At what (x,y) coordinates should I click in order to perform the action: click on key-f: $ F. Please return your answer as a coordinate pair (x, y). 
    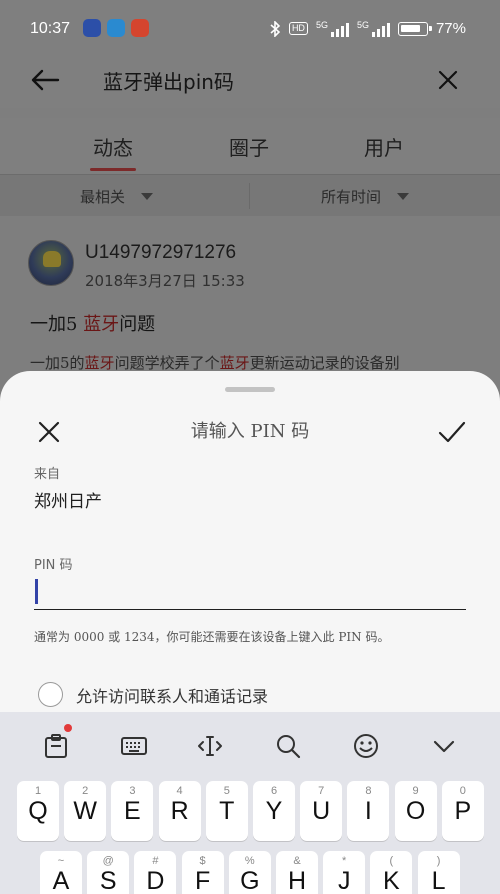
    Looking at the image, I should click on (202, 872).